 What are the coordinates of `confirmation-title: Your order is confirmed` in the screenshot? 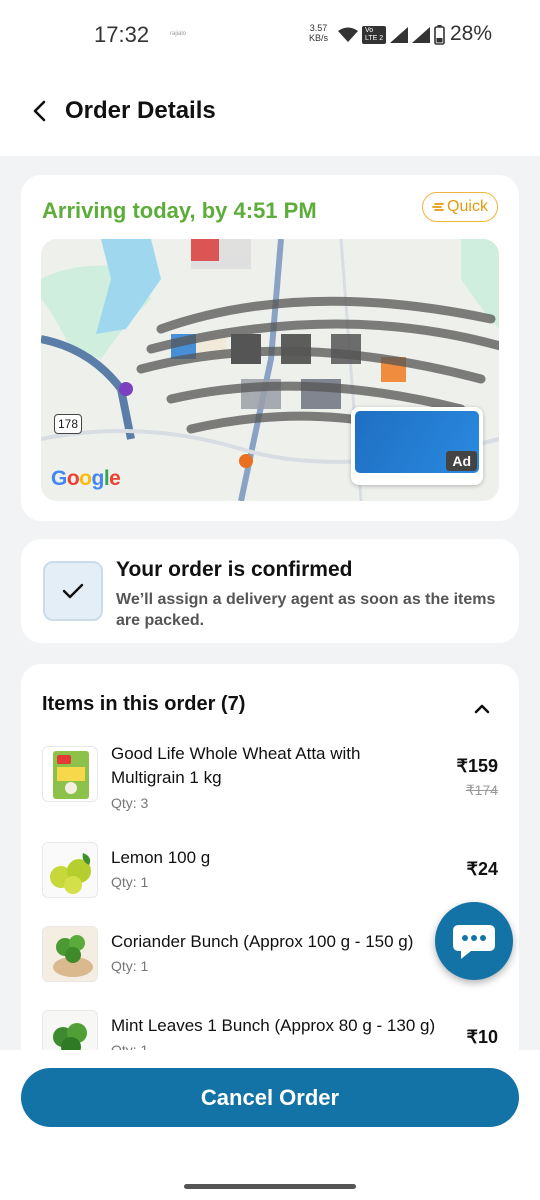 It's located at (234, 569).